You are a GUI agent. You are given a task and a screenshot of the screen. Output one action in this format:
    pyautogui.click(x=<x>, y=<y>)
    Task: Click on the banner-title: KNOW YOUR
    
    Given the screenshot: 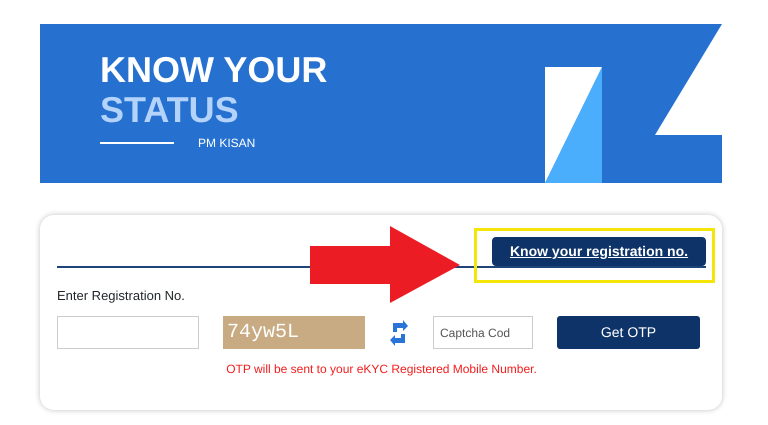 What is the action you would take?
    pyautogui.click(x=214, y=70)
    